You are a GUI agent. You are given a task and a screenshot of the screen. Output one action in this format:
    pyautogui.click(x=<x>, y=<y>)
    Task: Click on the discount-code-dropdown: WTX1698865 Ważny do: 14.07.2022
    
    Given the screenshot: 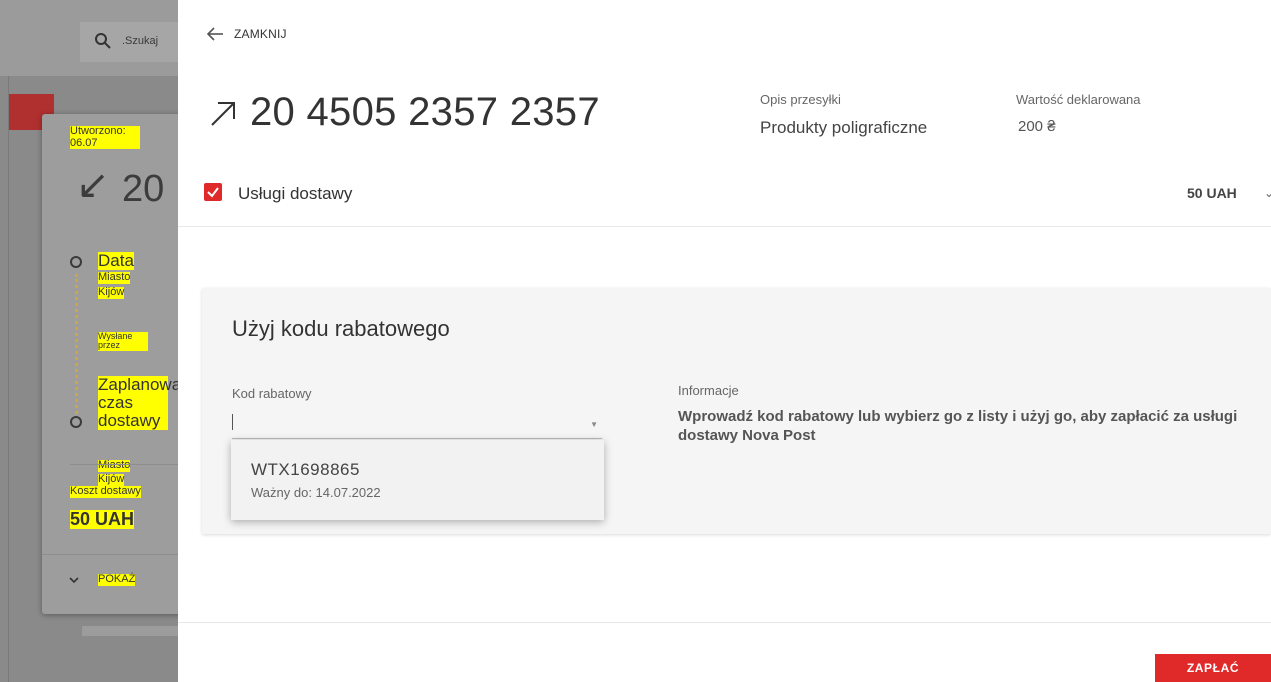 What is the action you would take?
    pyautogui.click(x=417, y=480)
    